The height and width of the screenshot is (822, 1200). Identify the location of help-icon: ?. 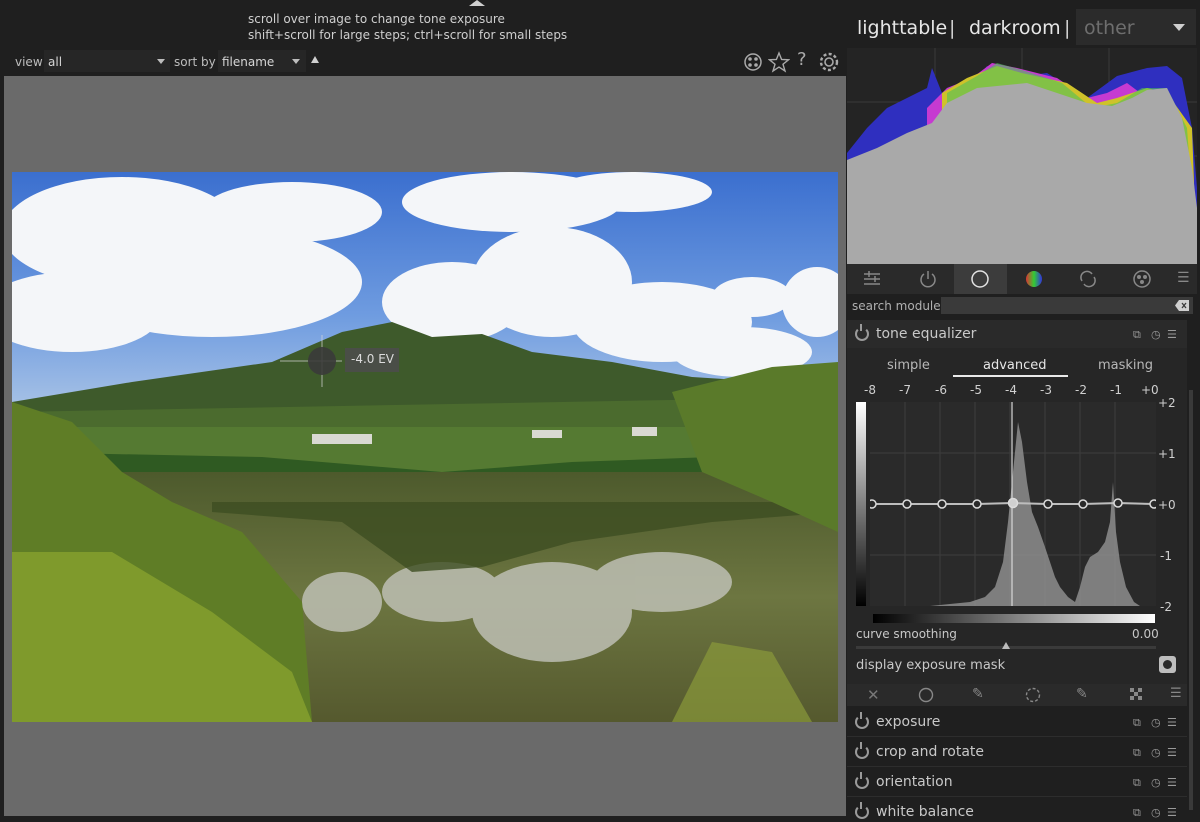
(802, 59).